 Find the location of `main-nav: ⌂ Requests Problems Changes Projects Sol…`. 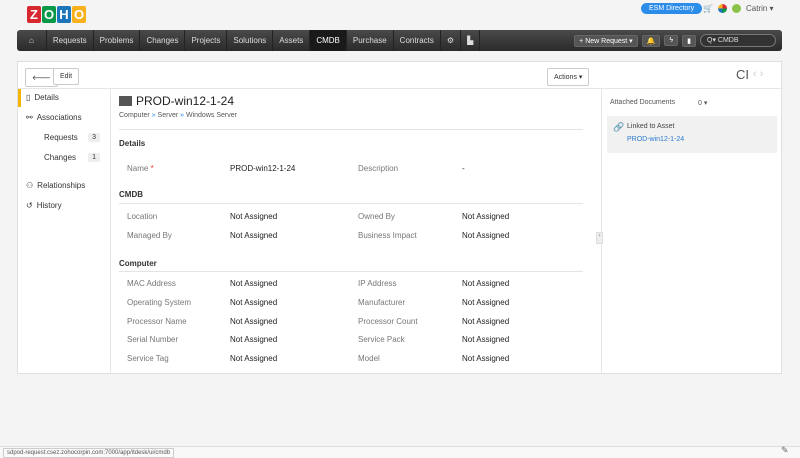

main-nav: ⌂ Requests Problems Changes Projects Sol… is located at coordinates (399, 40).